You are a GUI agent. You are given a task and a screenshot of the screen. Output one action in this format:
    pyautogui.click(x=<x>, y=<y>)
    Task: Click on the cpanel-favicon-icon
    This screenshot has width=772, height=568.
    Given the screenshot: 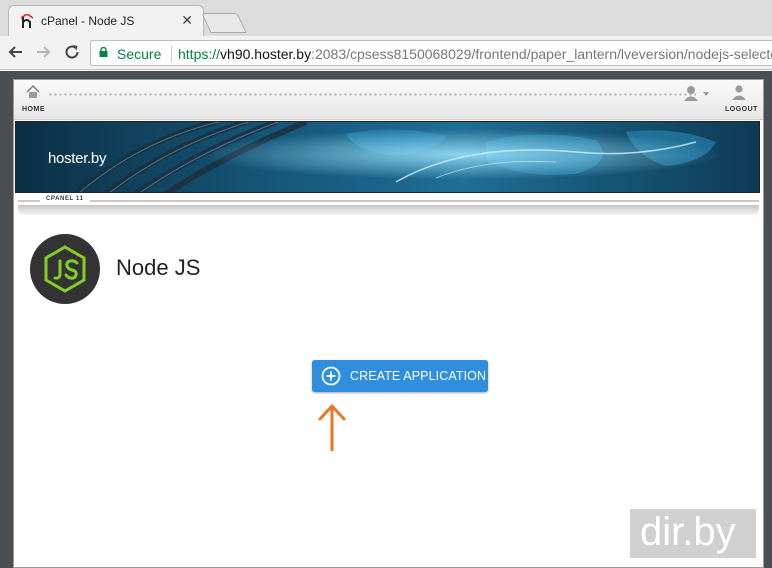 What is the action you would take?
    pyautogui.click(x=27, y=21)
    